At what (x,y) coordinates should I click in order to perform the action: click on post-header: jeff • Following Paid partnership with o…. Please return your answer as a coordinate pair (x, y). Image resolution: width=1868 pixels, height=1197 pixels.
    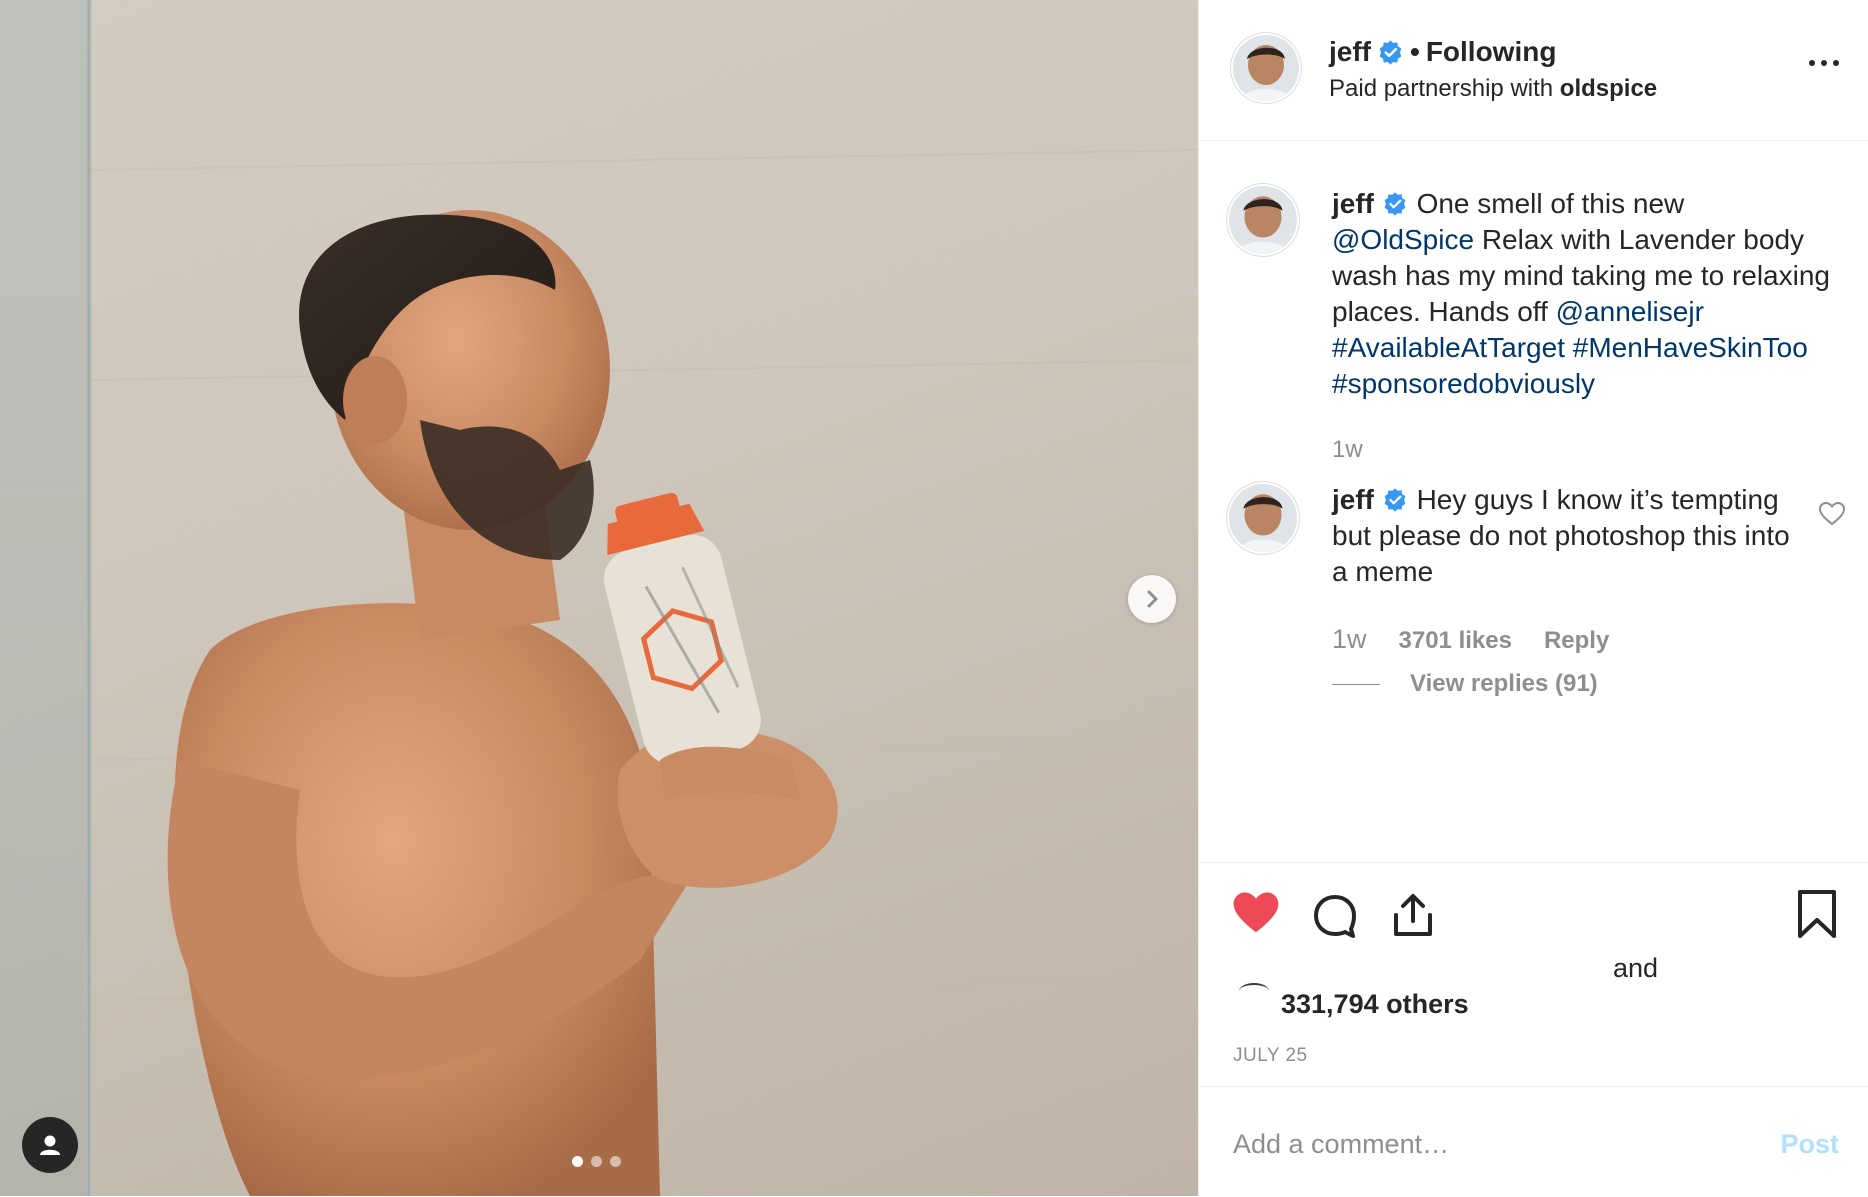
    Looking at the image, I should click on (1533, 70).